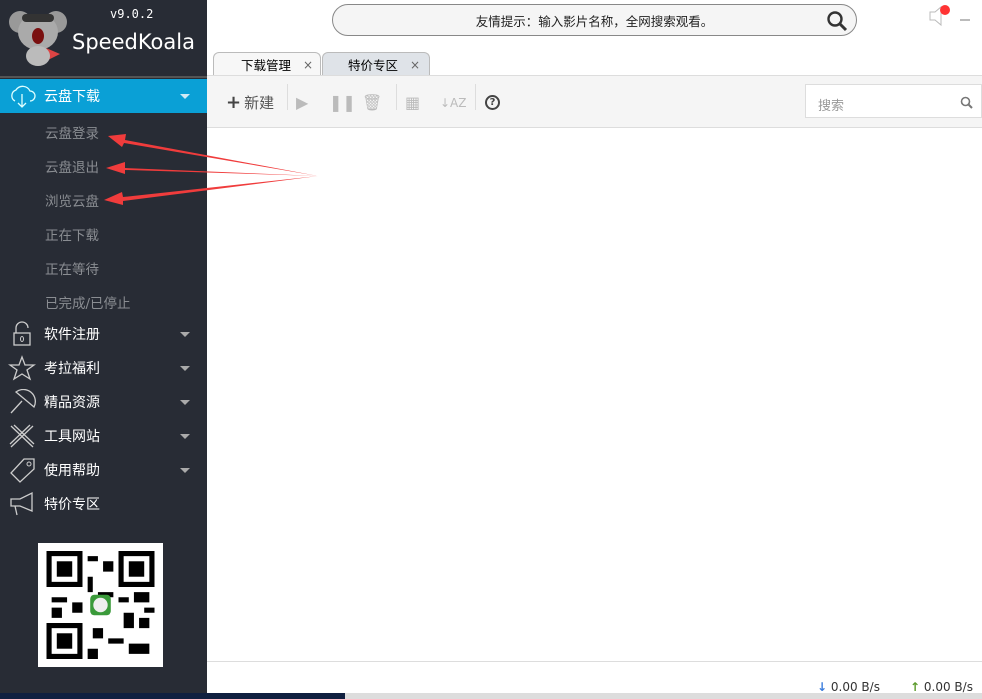 The height and width of the screenshot is (699, 982). Describe the element at coordinates (72, 166) in the screenshot. I see `submenu-cloud-logout: 云盘退出` at that location.